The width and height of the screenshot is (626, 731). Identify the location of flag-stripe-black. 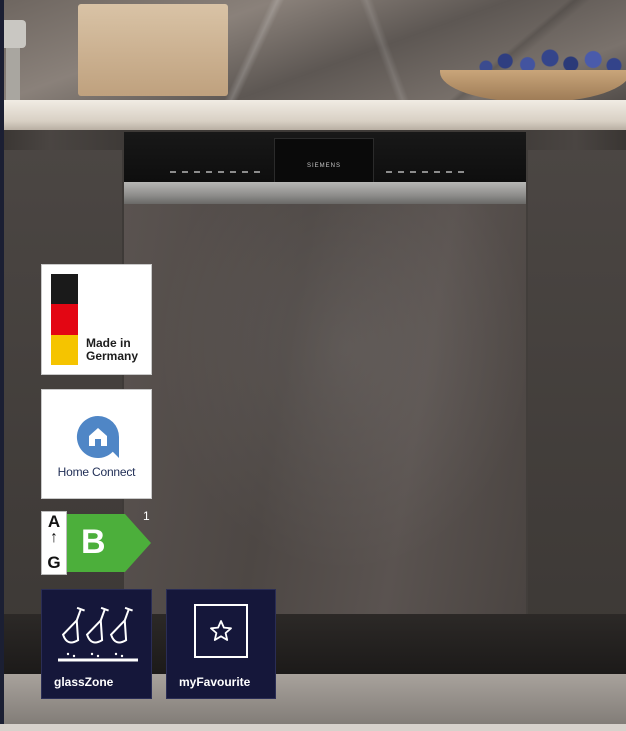
(64, 289).